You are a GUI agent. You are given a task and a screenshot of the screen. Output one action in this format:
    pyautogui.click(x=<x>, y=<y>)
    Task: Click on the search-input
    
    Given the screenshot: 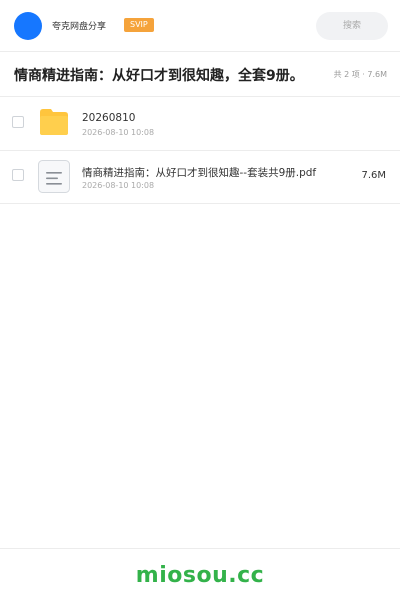 What is the action you would take?
    pyautogui.click(x=352, y=26)
    